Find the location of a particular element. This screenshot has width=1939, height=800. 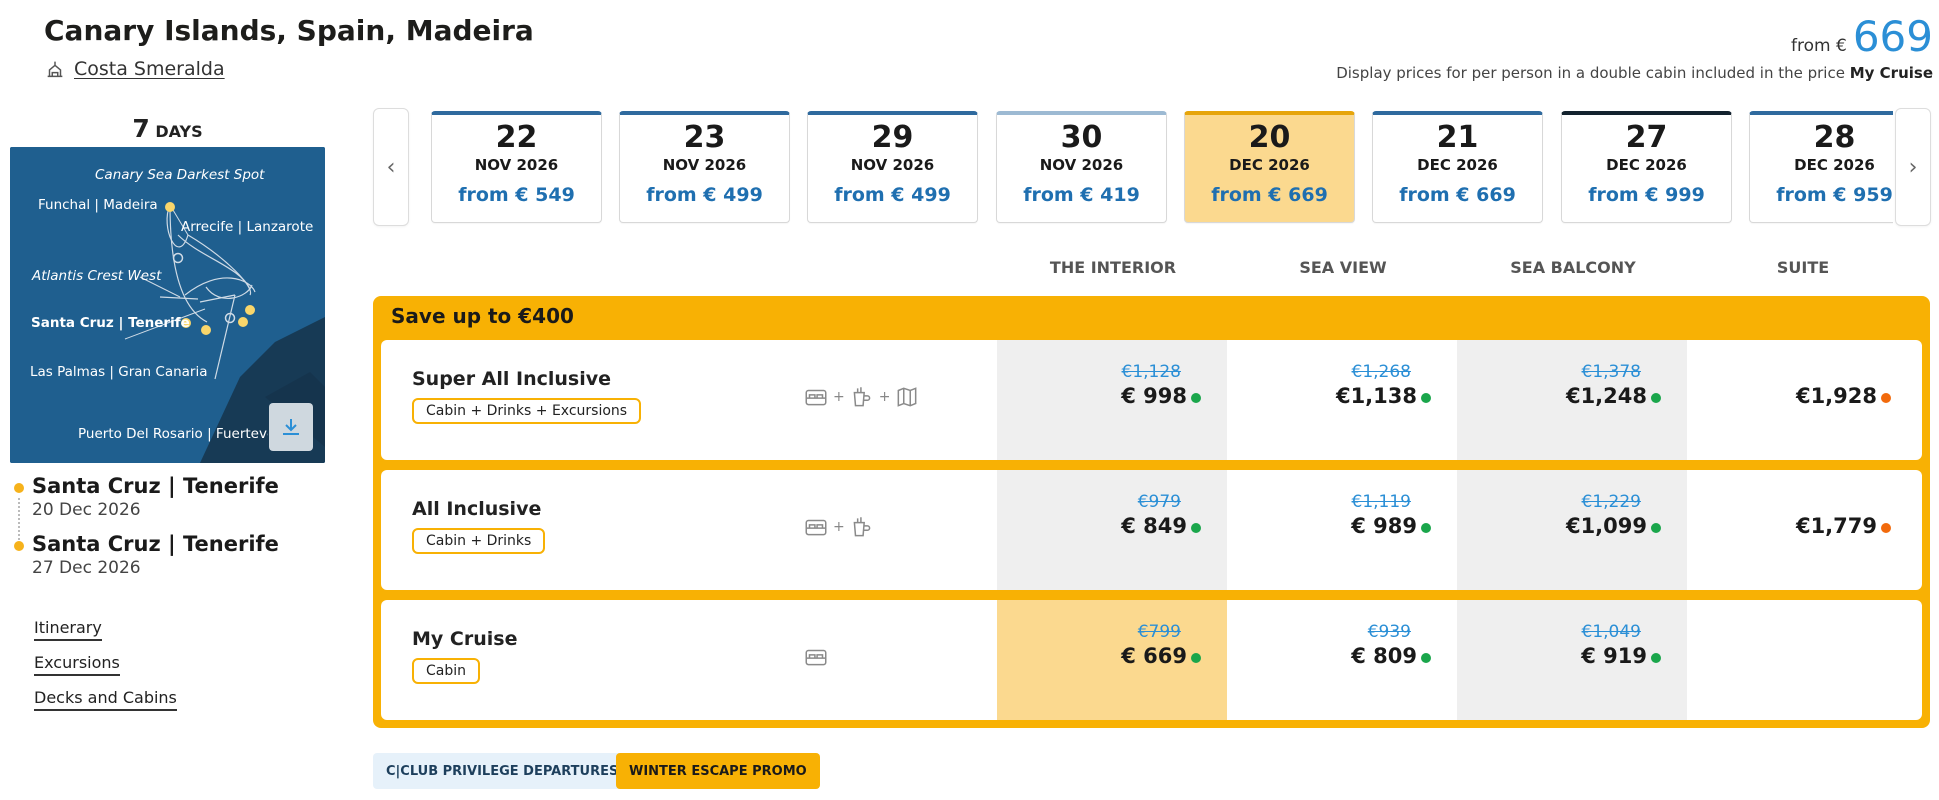

old-price: €1,229 is located at coordinates (1611, 502).